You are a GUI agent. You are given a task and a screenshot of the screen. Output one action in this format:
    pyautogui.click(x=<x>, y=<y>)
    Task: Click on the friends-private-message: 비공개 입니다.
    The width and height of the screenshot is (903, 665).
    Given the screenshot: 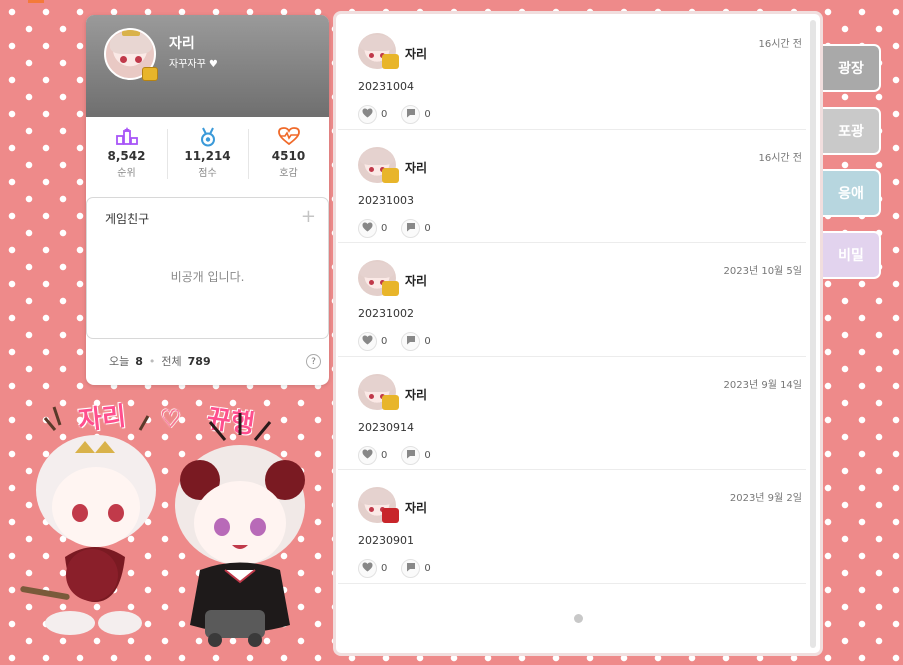 What is the action you would take?
    pyautogui.click(x=207, y=277)
    